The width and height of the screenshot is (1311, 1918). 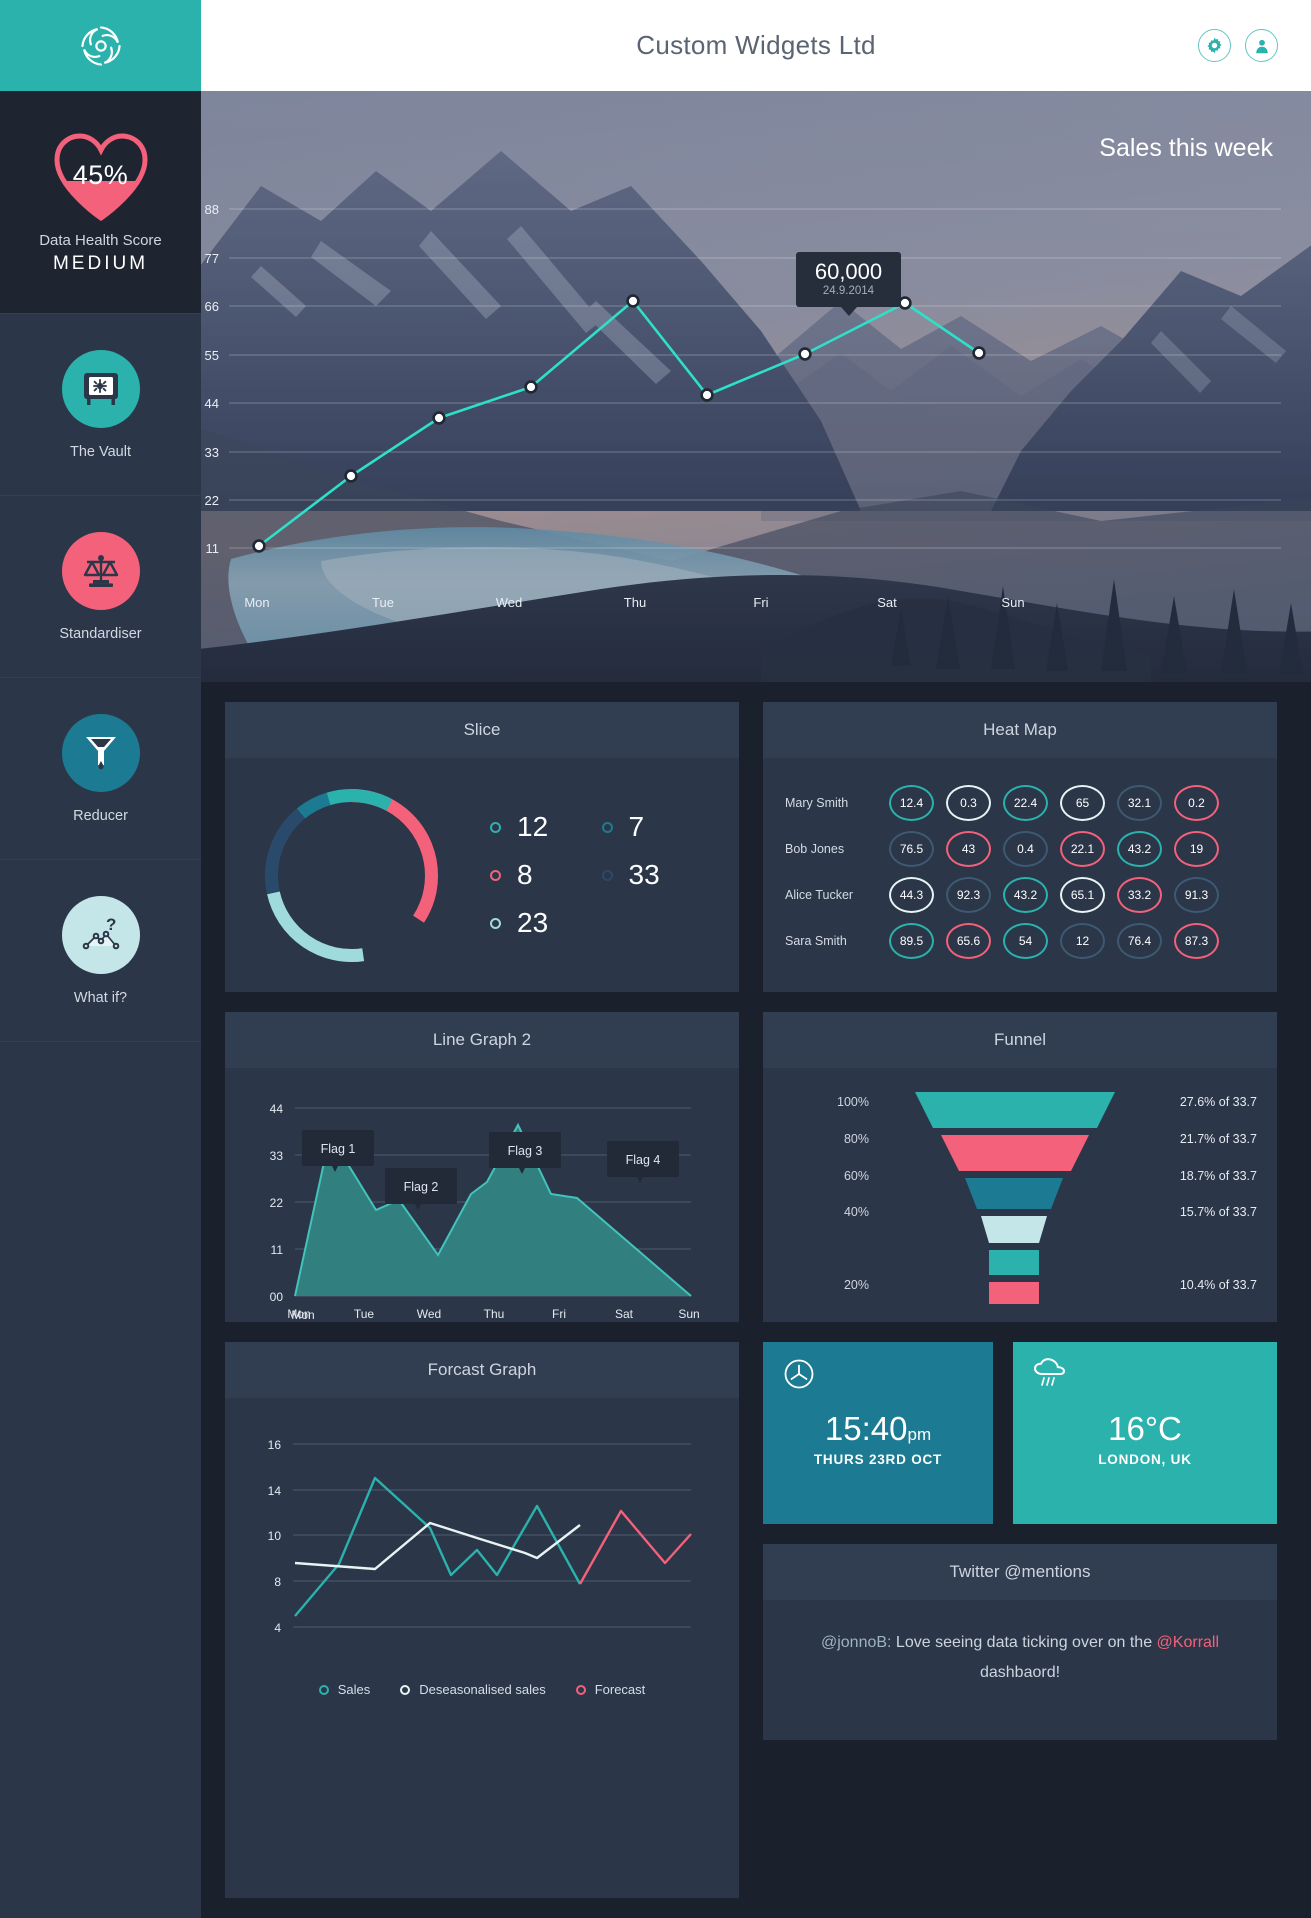 What do you see at coordinates (911, 941) in the screenshot?
I see `heat-cell: 89.5` at bounding box center [911, 941].